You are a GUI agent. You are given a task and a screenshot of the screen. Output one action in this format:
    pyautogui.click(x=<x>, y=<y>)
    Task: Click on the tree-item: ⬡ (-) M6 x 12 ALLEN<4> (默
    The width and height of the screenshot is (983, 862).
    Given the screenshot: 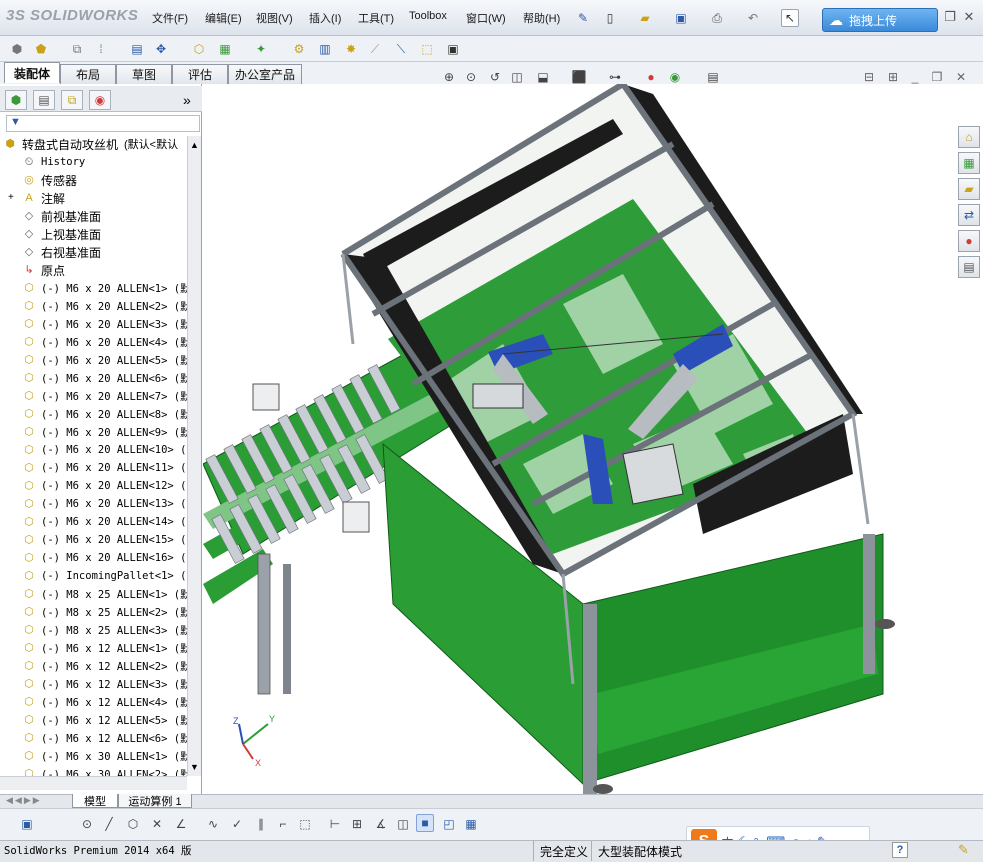 What is the action you would take?
    pyautogui.click(x=104, y=702)
    